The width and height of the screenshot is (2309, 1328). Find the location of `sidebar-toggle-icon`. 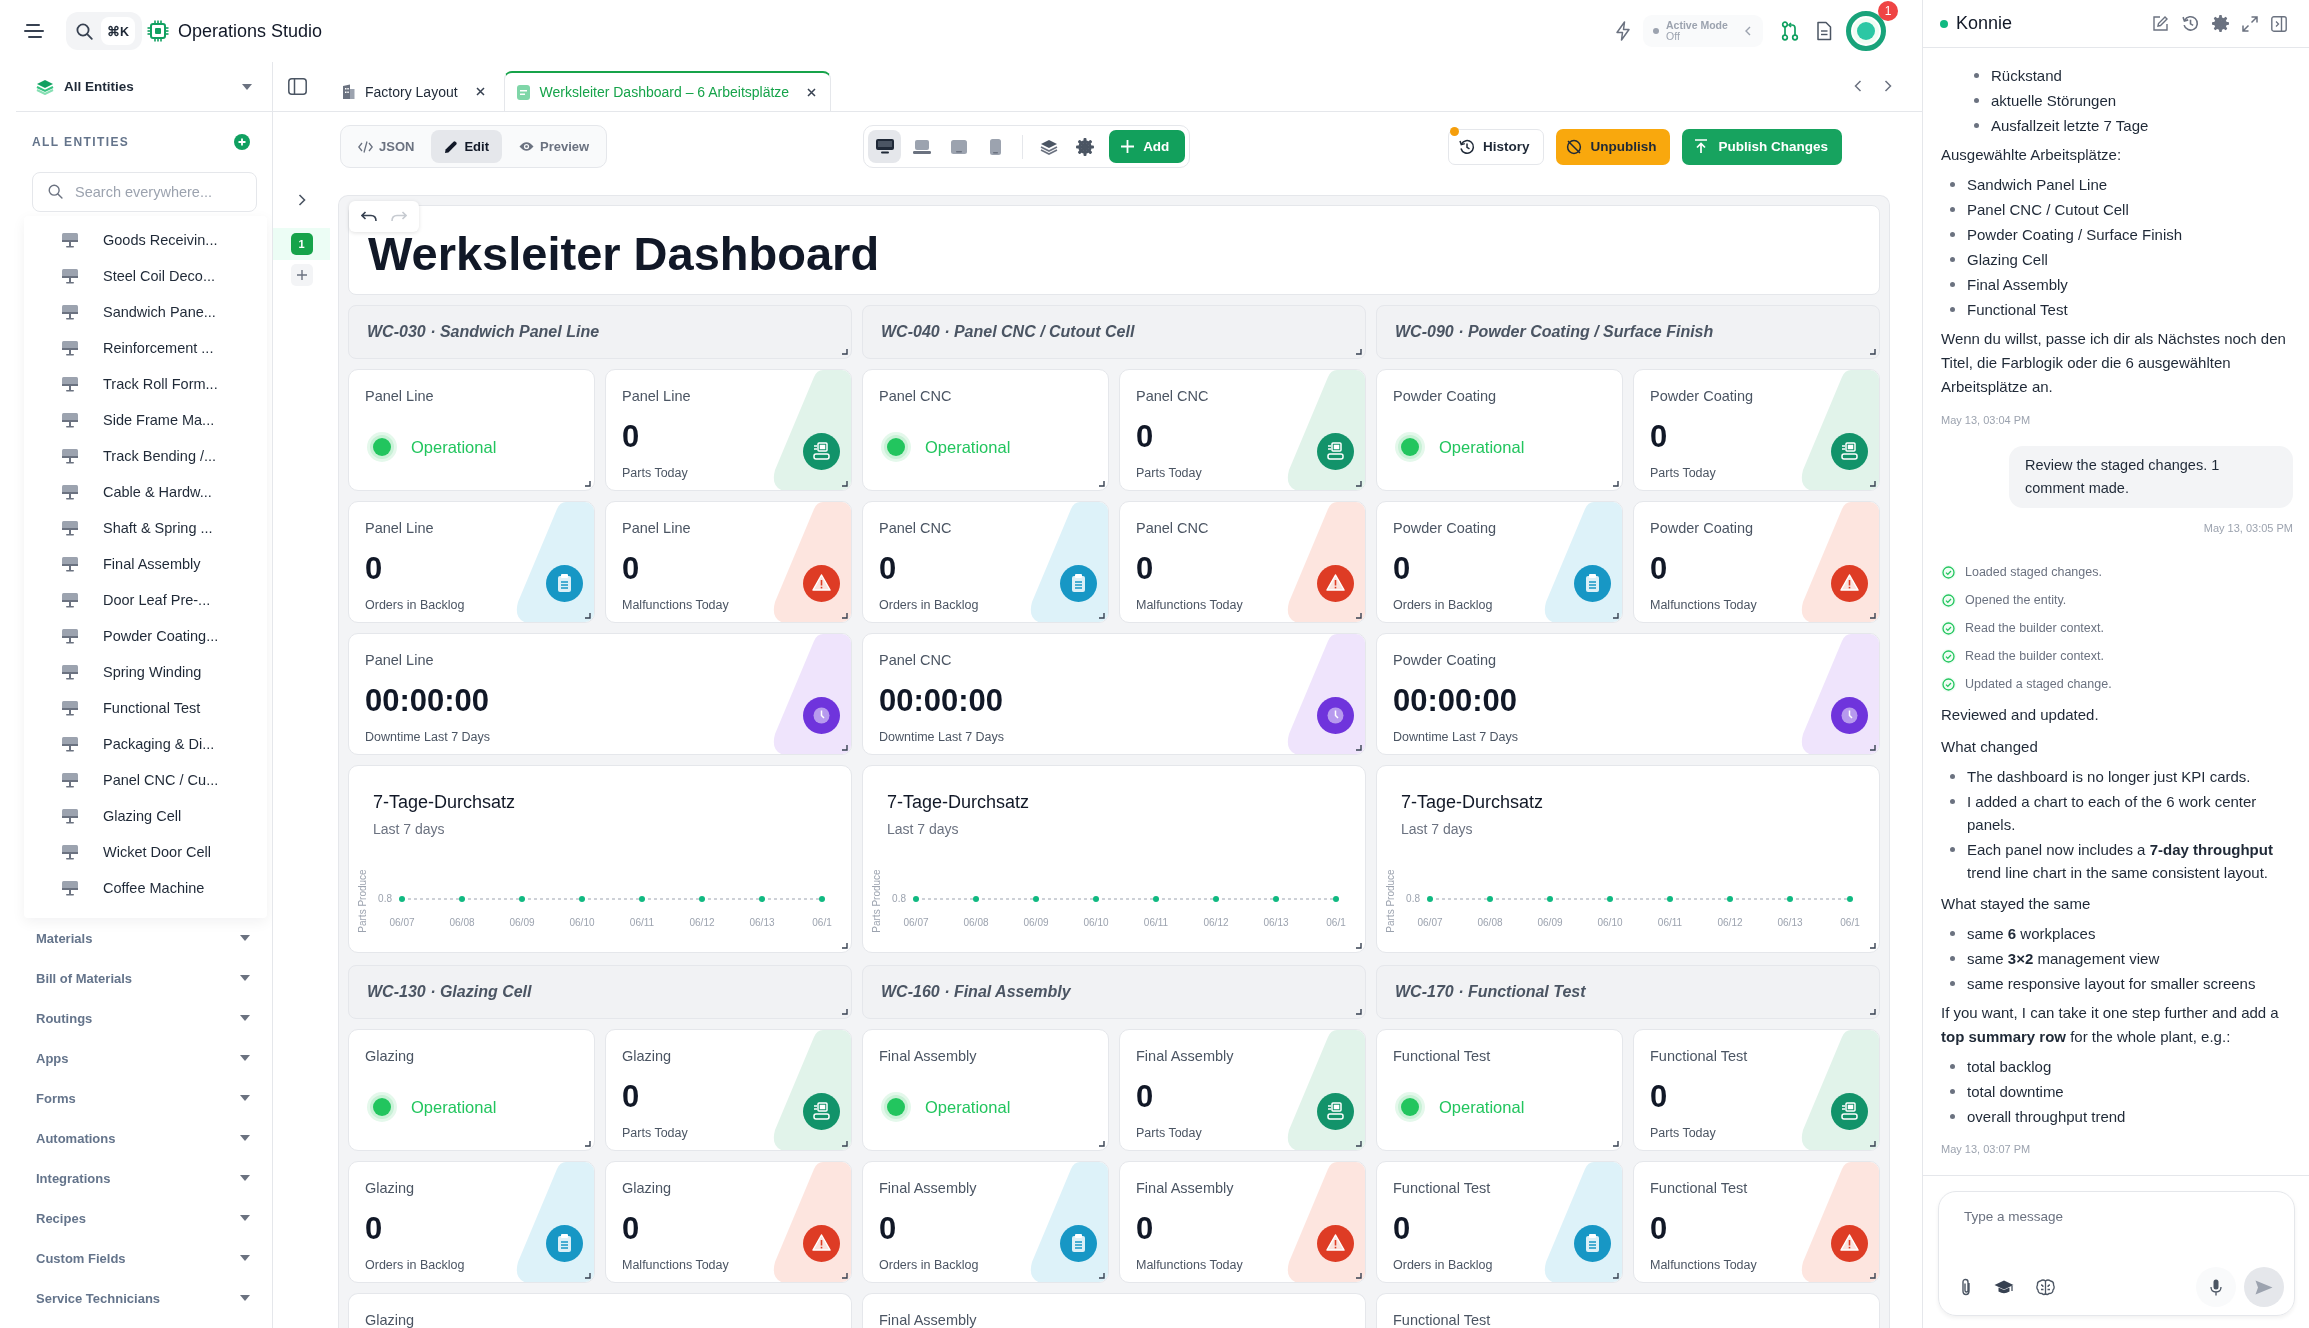

sidebar-toggle-icon is located at coordinates (297, 86).